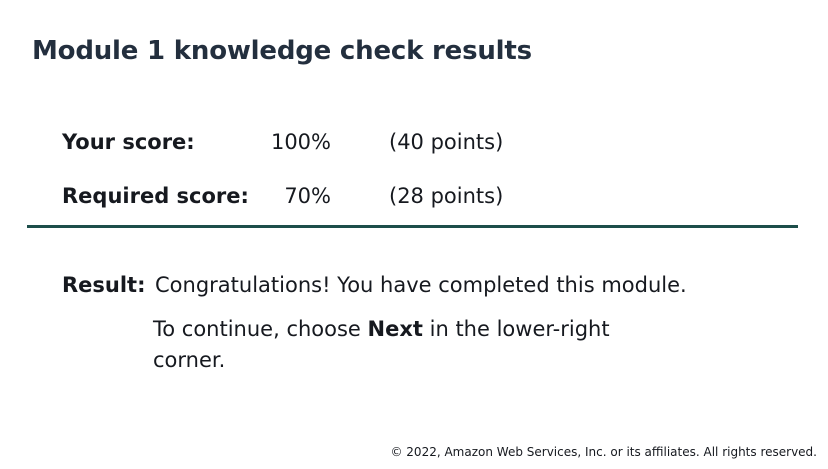  What do you see at coordinates (282, 51) in the screenshot?
I see `page-title: Module 1 knowledge check results` at bounding box center [282, 51].